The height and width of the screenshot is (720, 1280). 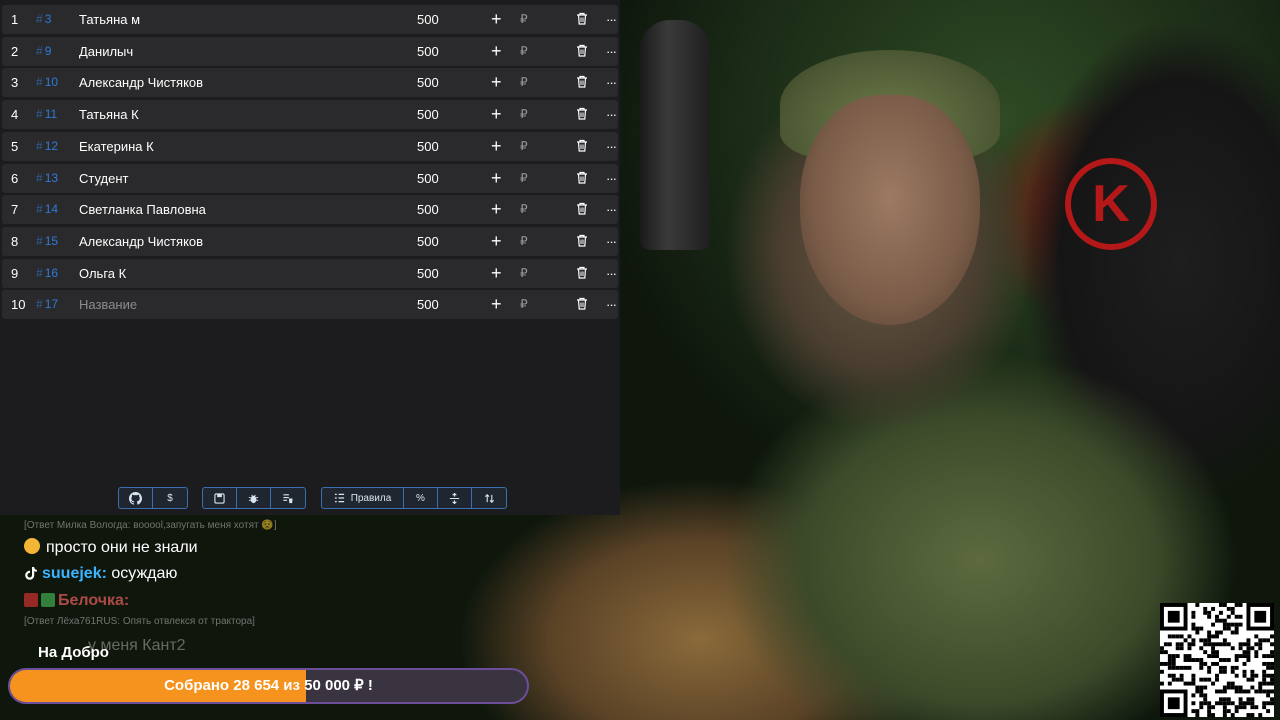 What do you see at coordinates (31, 573) in the screenshot?
I see `tiktok-icon` at bounding box center [31, 573].